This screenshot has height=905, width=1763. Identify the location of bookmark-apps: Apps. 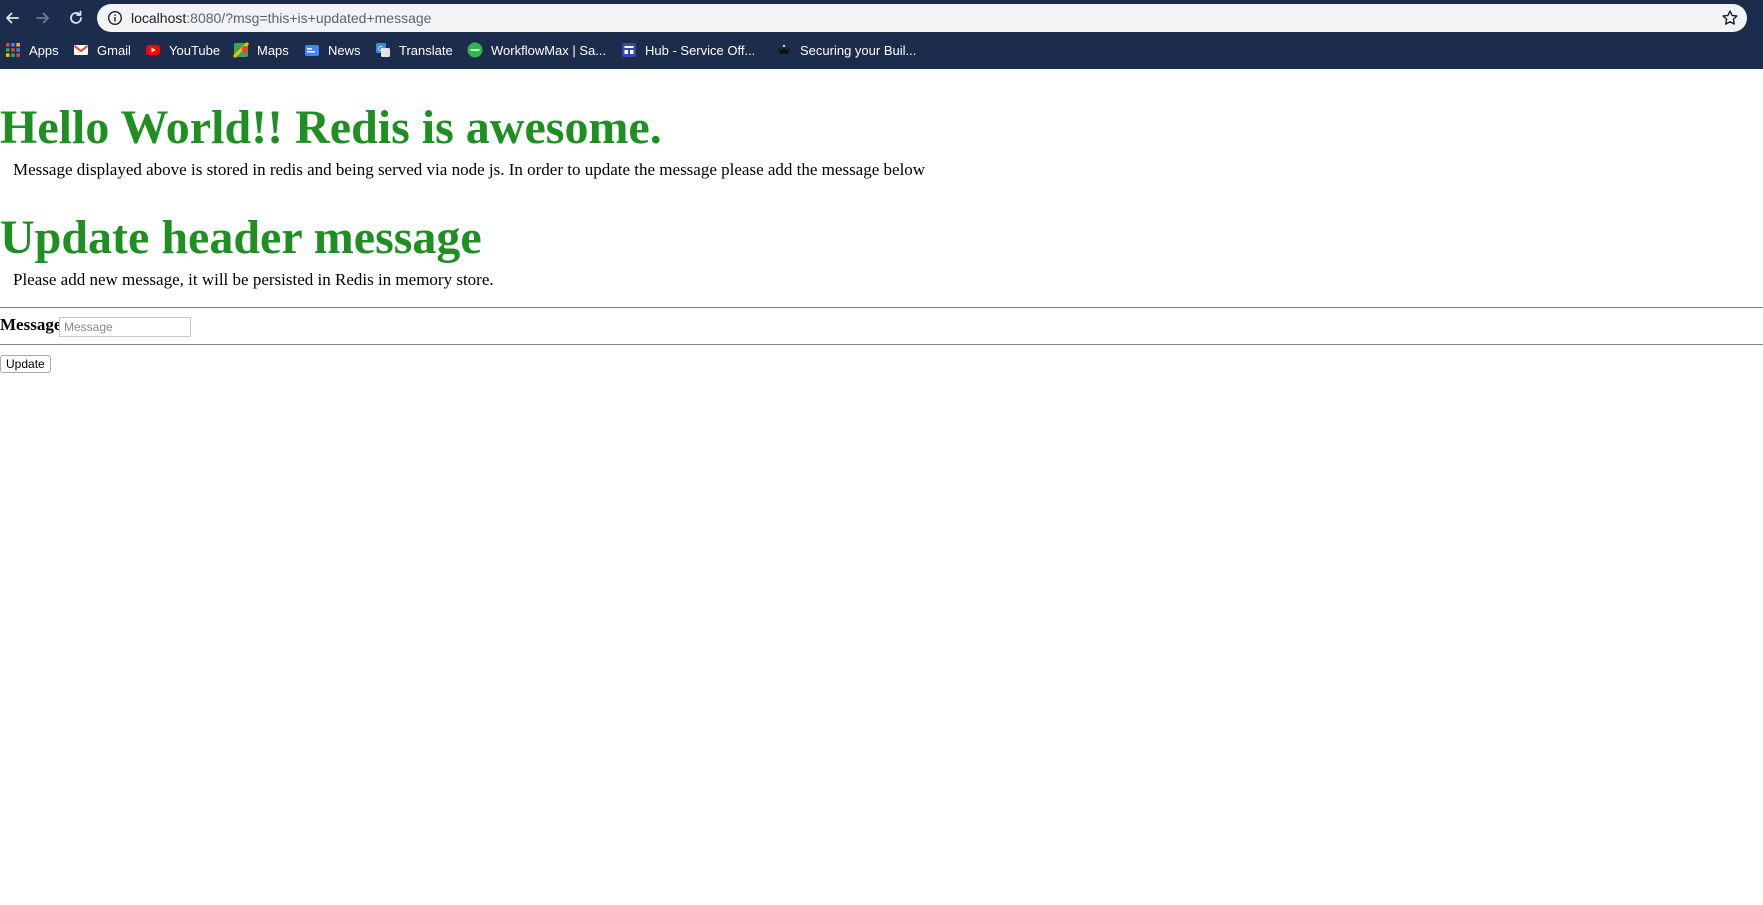
(32, 50).